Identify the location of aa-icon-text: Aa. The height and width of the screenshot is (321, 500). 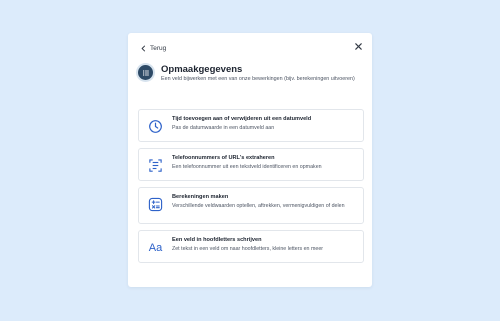
(155, 247).